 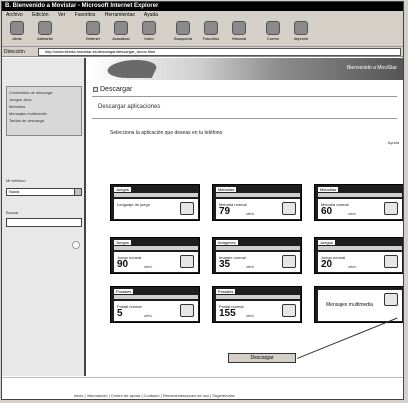 I want to click on download-card: Imágenes Imagen normal 35 cént., so click(x=257, y=255).